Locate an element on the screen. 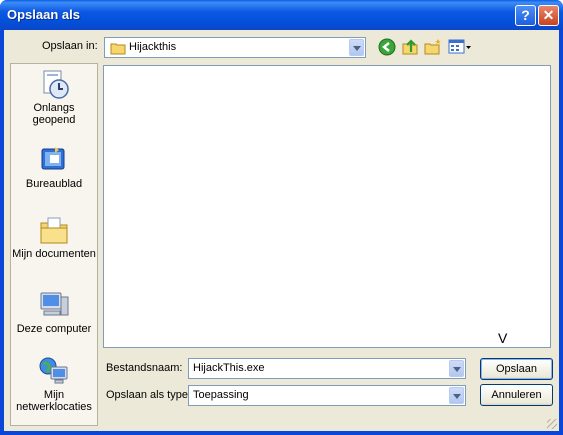 This screenshot has height=435, width=563. folder-icon is located at coordinates (118, 49).